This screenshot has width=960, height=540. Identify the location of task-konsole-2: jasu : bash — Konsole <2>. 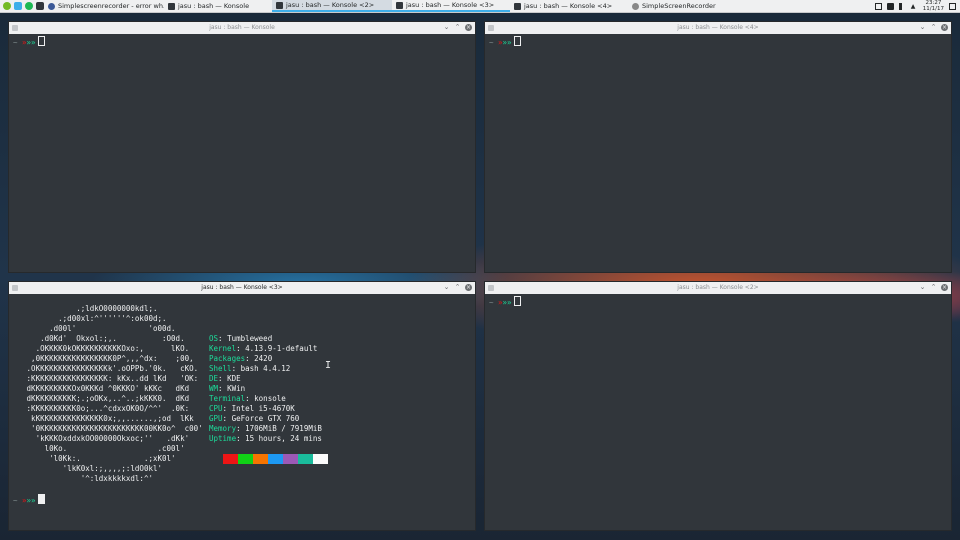
(332, 6).